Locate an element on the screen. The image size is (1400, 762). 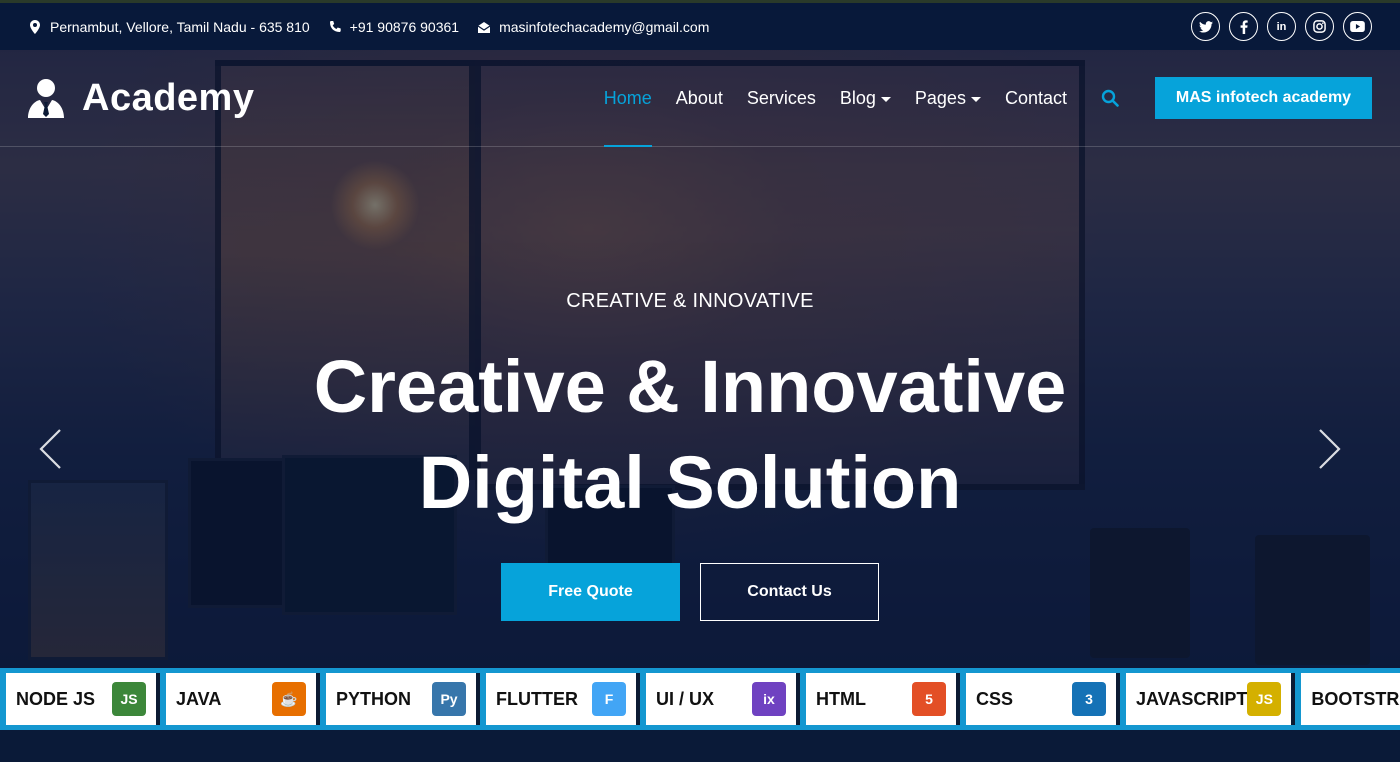
tech-card: PYTHON Py is located at coordinates (403, 699).